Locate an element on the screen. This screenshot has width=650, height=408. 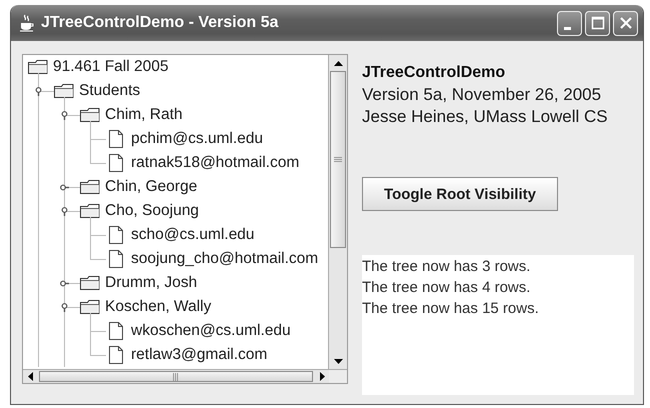
tree-node: 91.461 Fall 2005 is located at coordinates (109, 67).